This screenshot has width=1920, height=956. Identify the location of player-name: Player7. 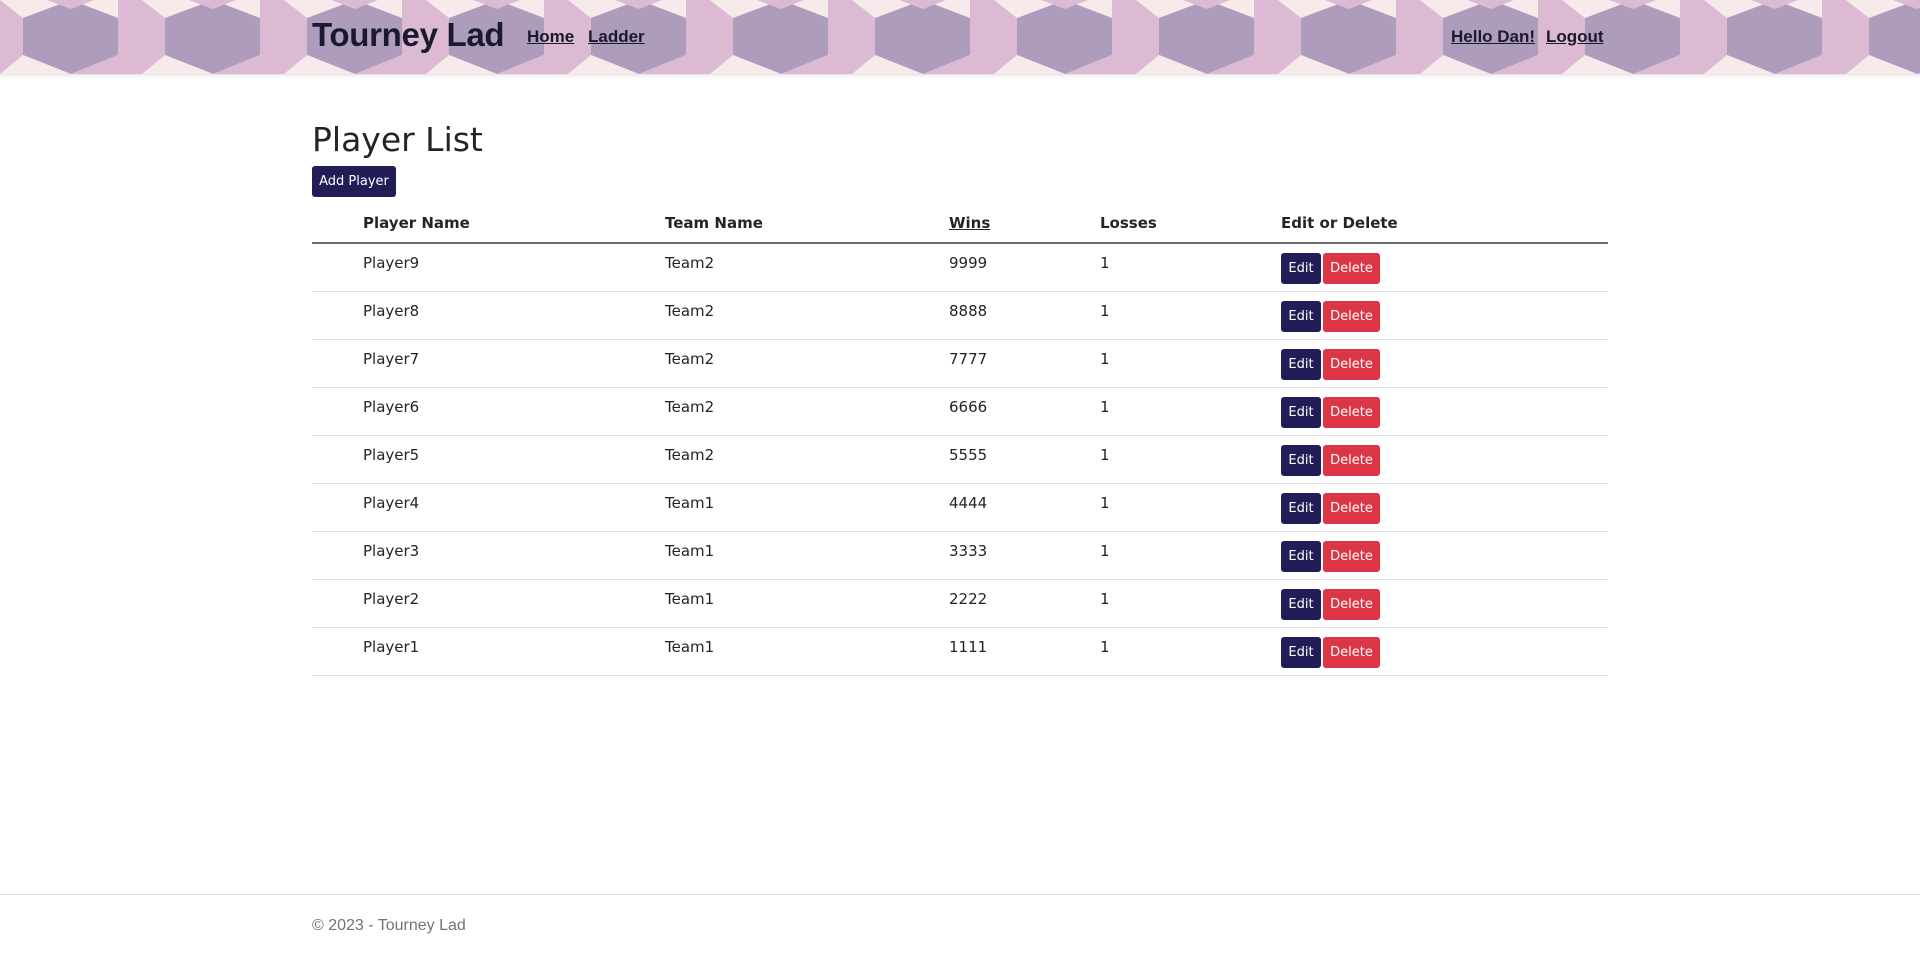
(391, 359).